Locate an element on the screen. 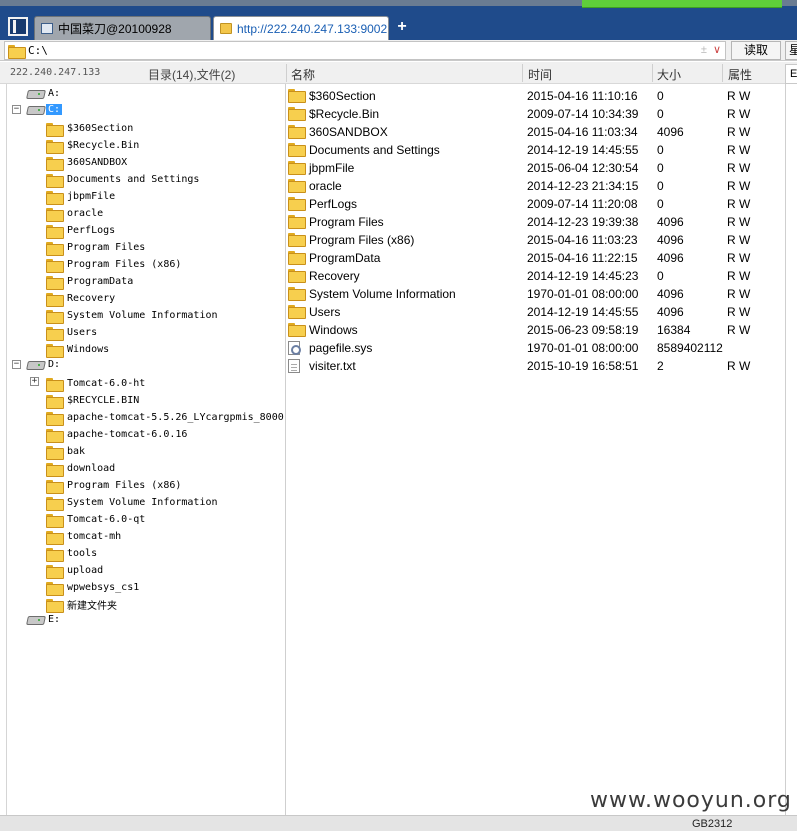 This screenshot has height=831, width=797. tree-folder: Tomcat-6.0-qt is located at coordinates (95, 519).